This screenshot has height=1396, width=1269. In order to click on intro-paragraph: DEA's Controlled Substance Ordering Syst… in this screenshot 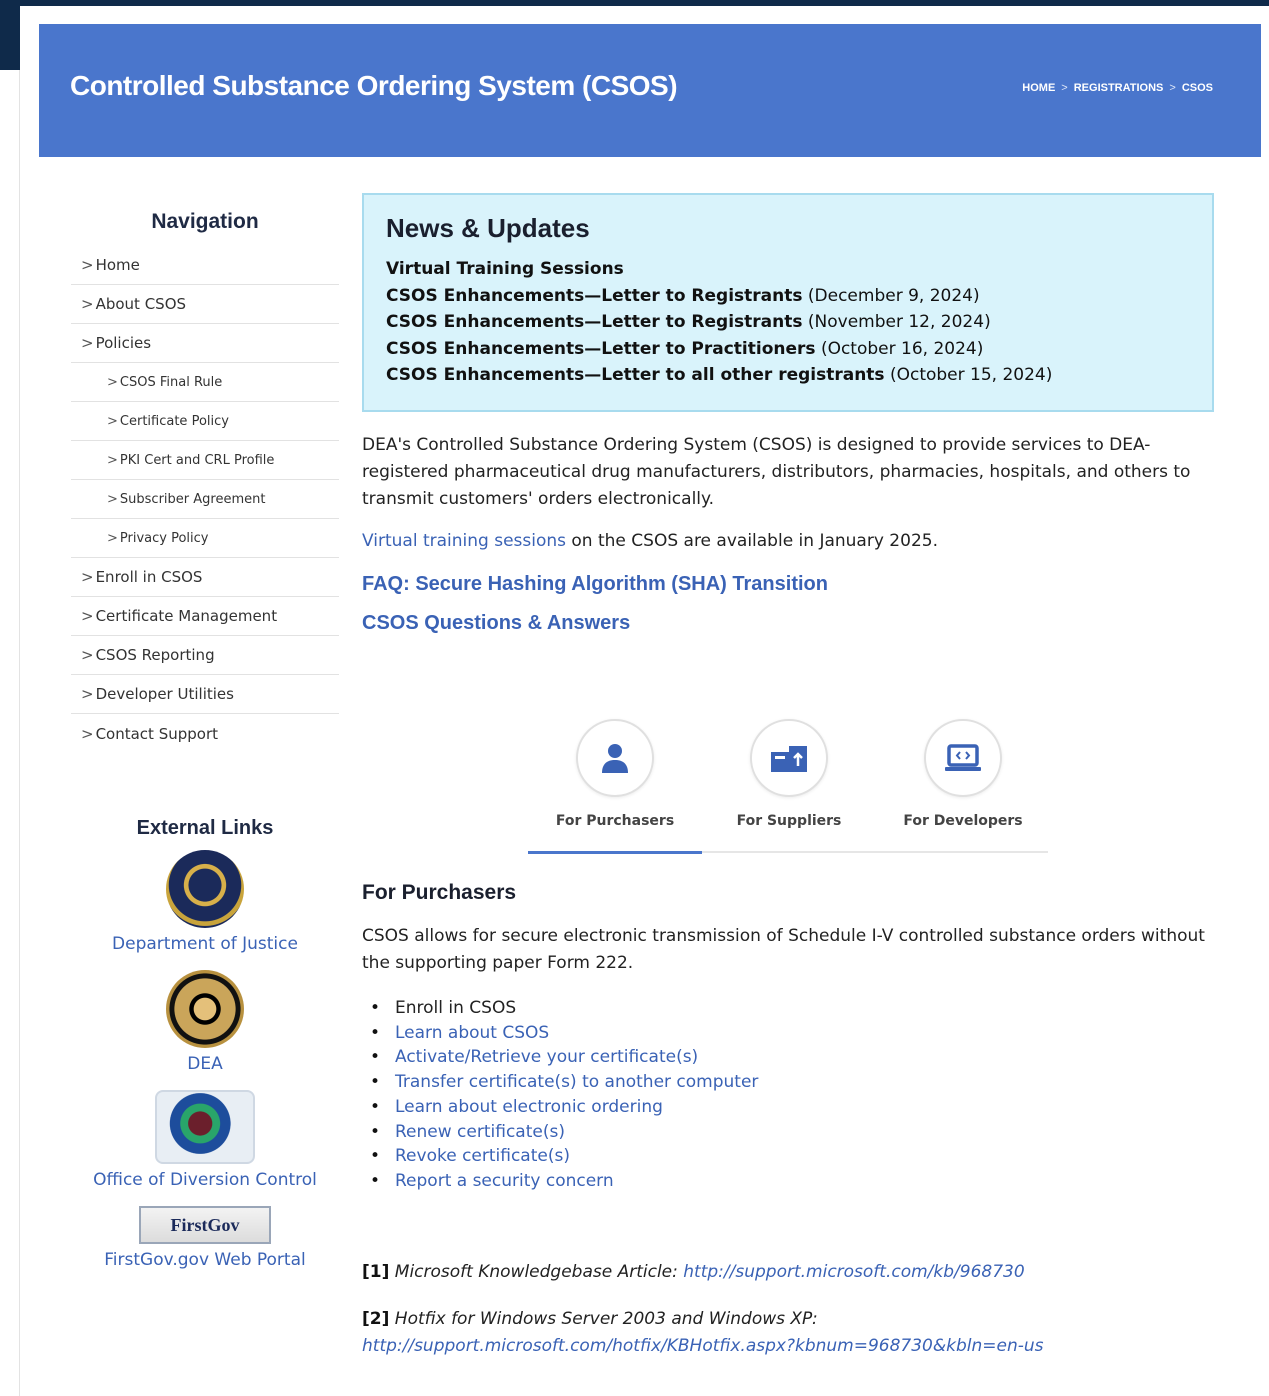, I will do `click(776, 472)`.